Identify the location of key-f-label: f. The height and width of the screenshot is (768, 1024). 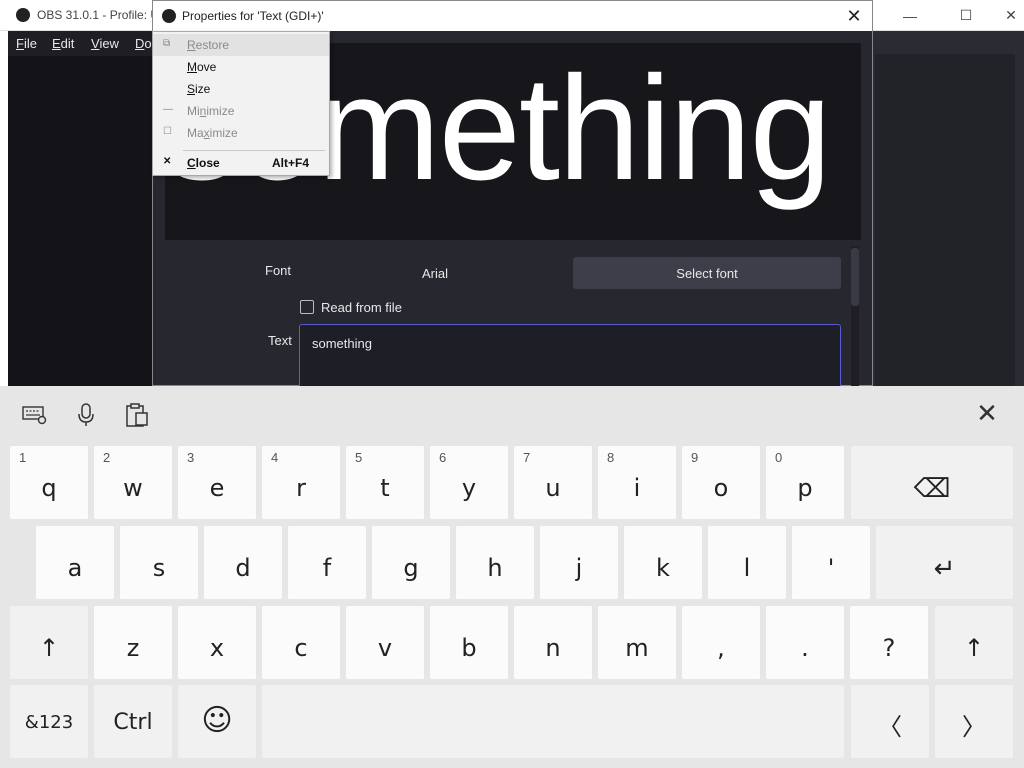
(327, 568).